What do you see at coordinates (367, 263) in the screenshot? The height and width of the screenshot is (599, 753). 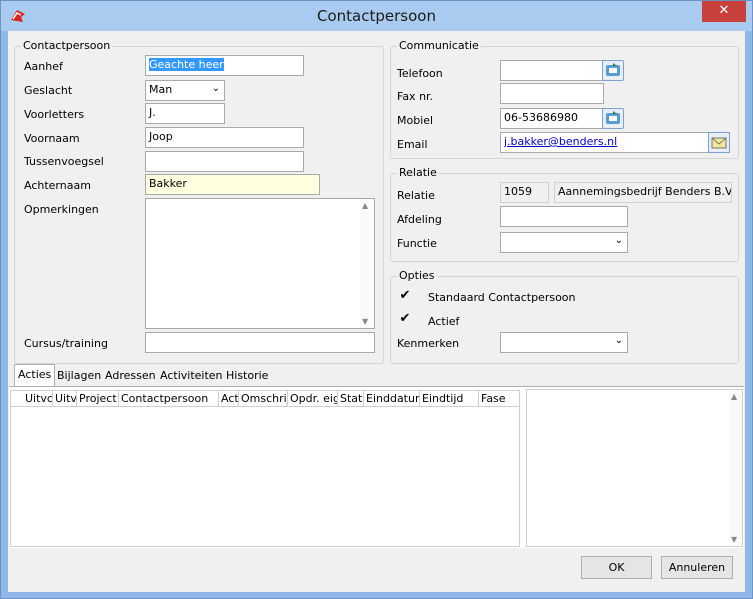 I see `opmerkingen-scrollbar: ▲ ▼` at bounding box center [367, 263].